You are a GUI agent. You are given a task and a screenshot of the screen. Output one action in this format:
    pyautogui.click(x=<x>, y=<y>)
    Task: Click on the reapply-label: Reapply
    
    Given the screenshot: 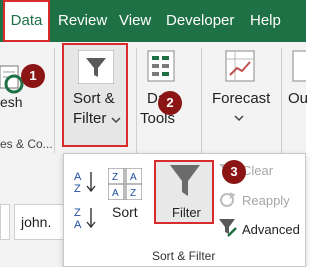 What is the action you would take?
    pyautogui.click(x=266, y=200)
    